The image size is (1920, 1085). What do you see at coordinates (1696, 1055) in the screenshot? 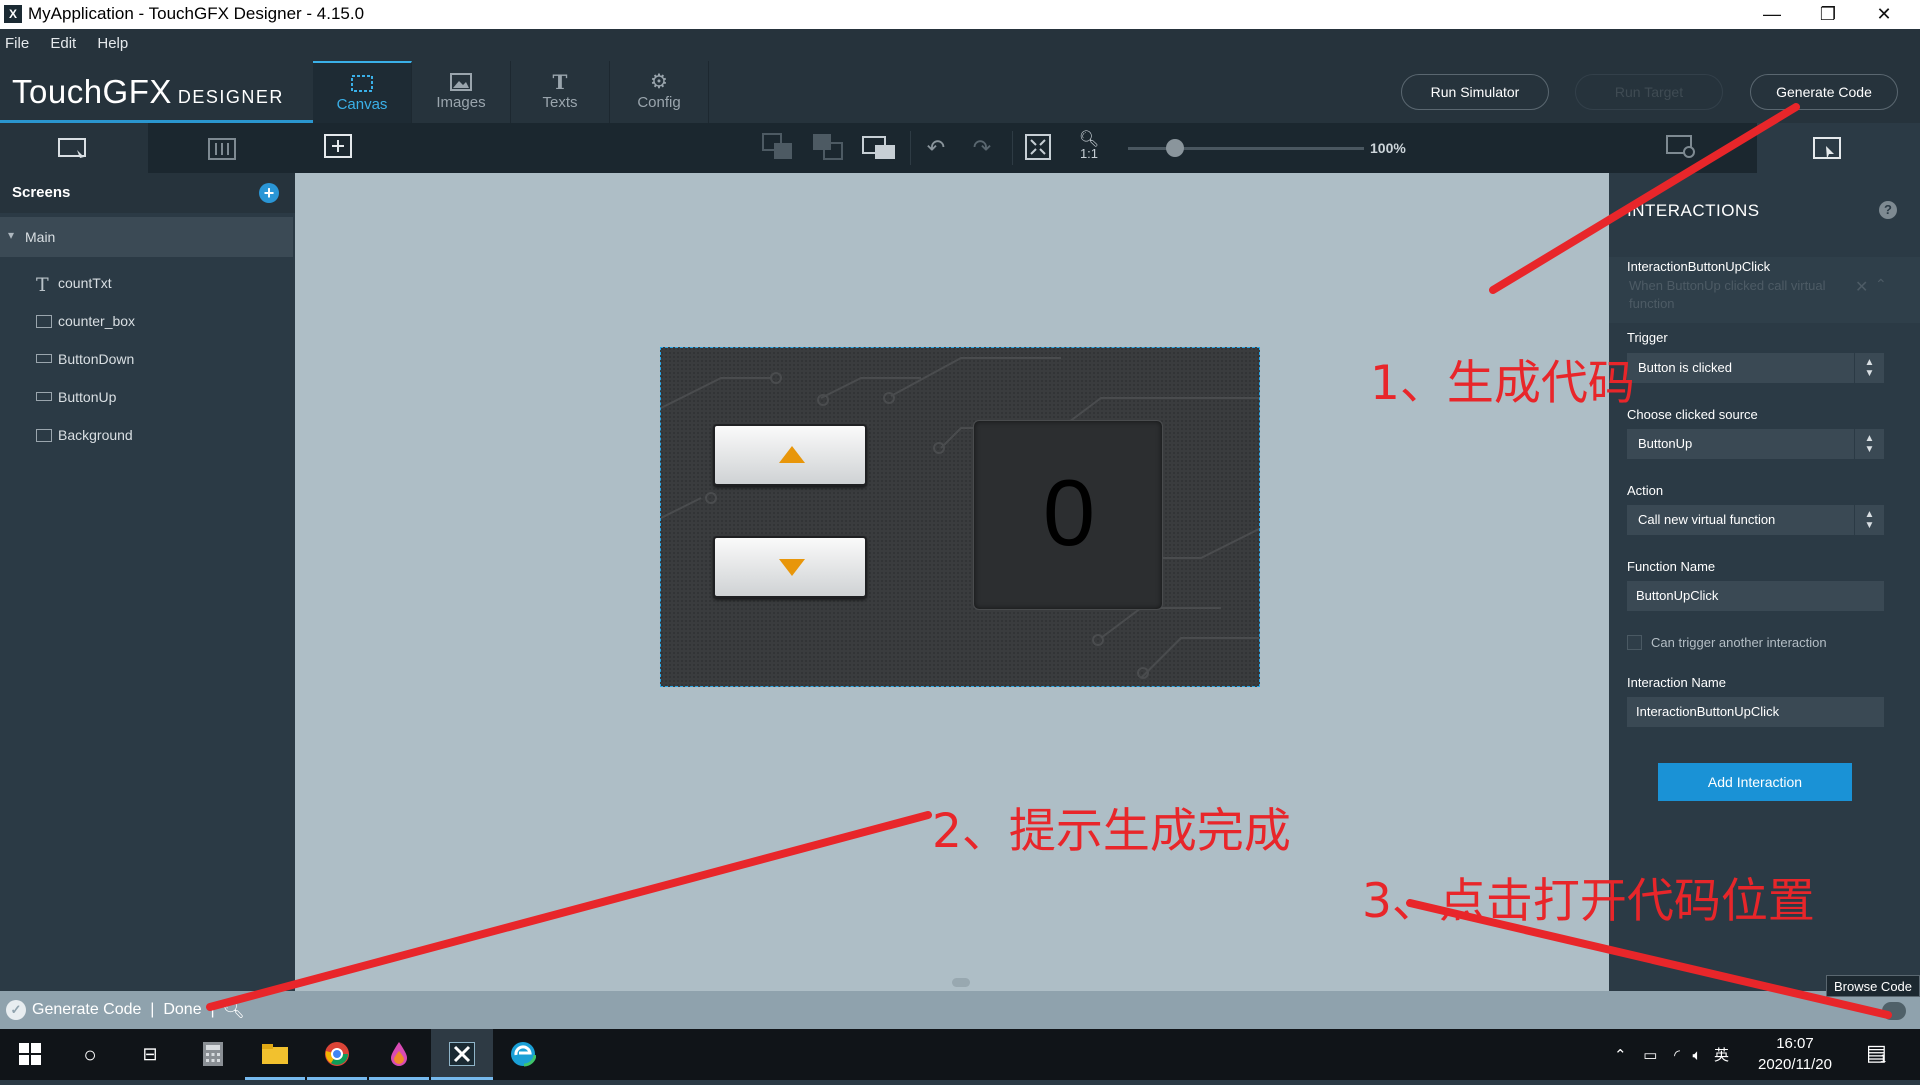
I see `volume-icon: 🔈︎` at bounding box center [1696, 1055].